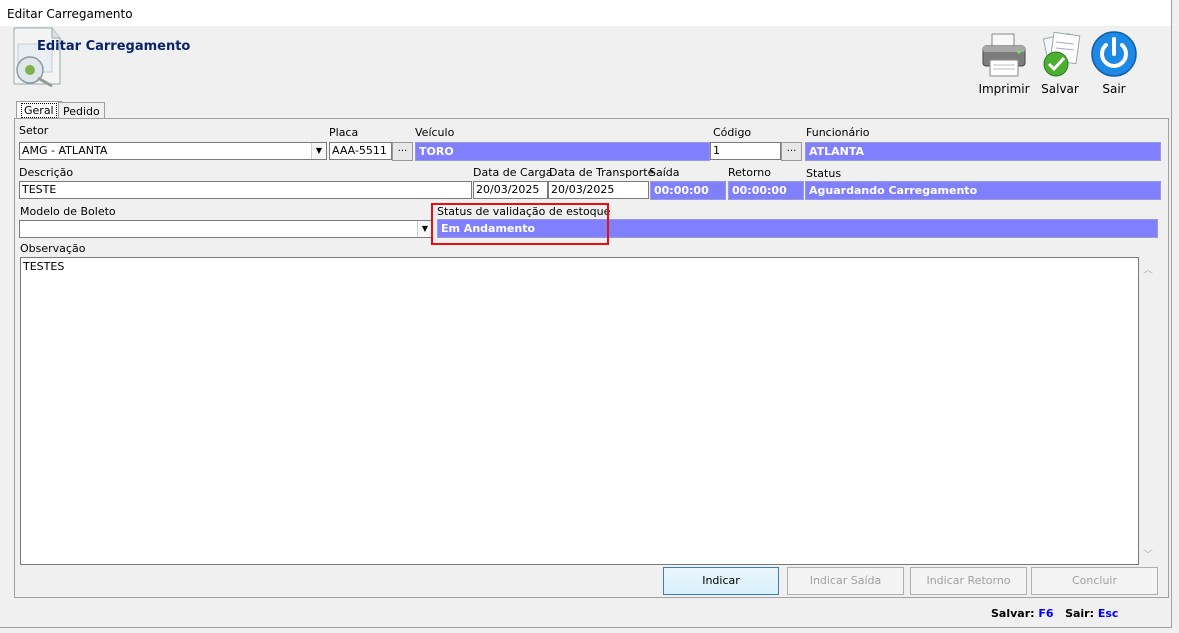  Describe the element at coordinates (745, 151) in the screenshot. I see `codigo-field: 1` at that location.